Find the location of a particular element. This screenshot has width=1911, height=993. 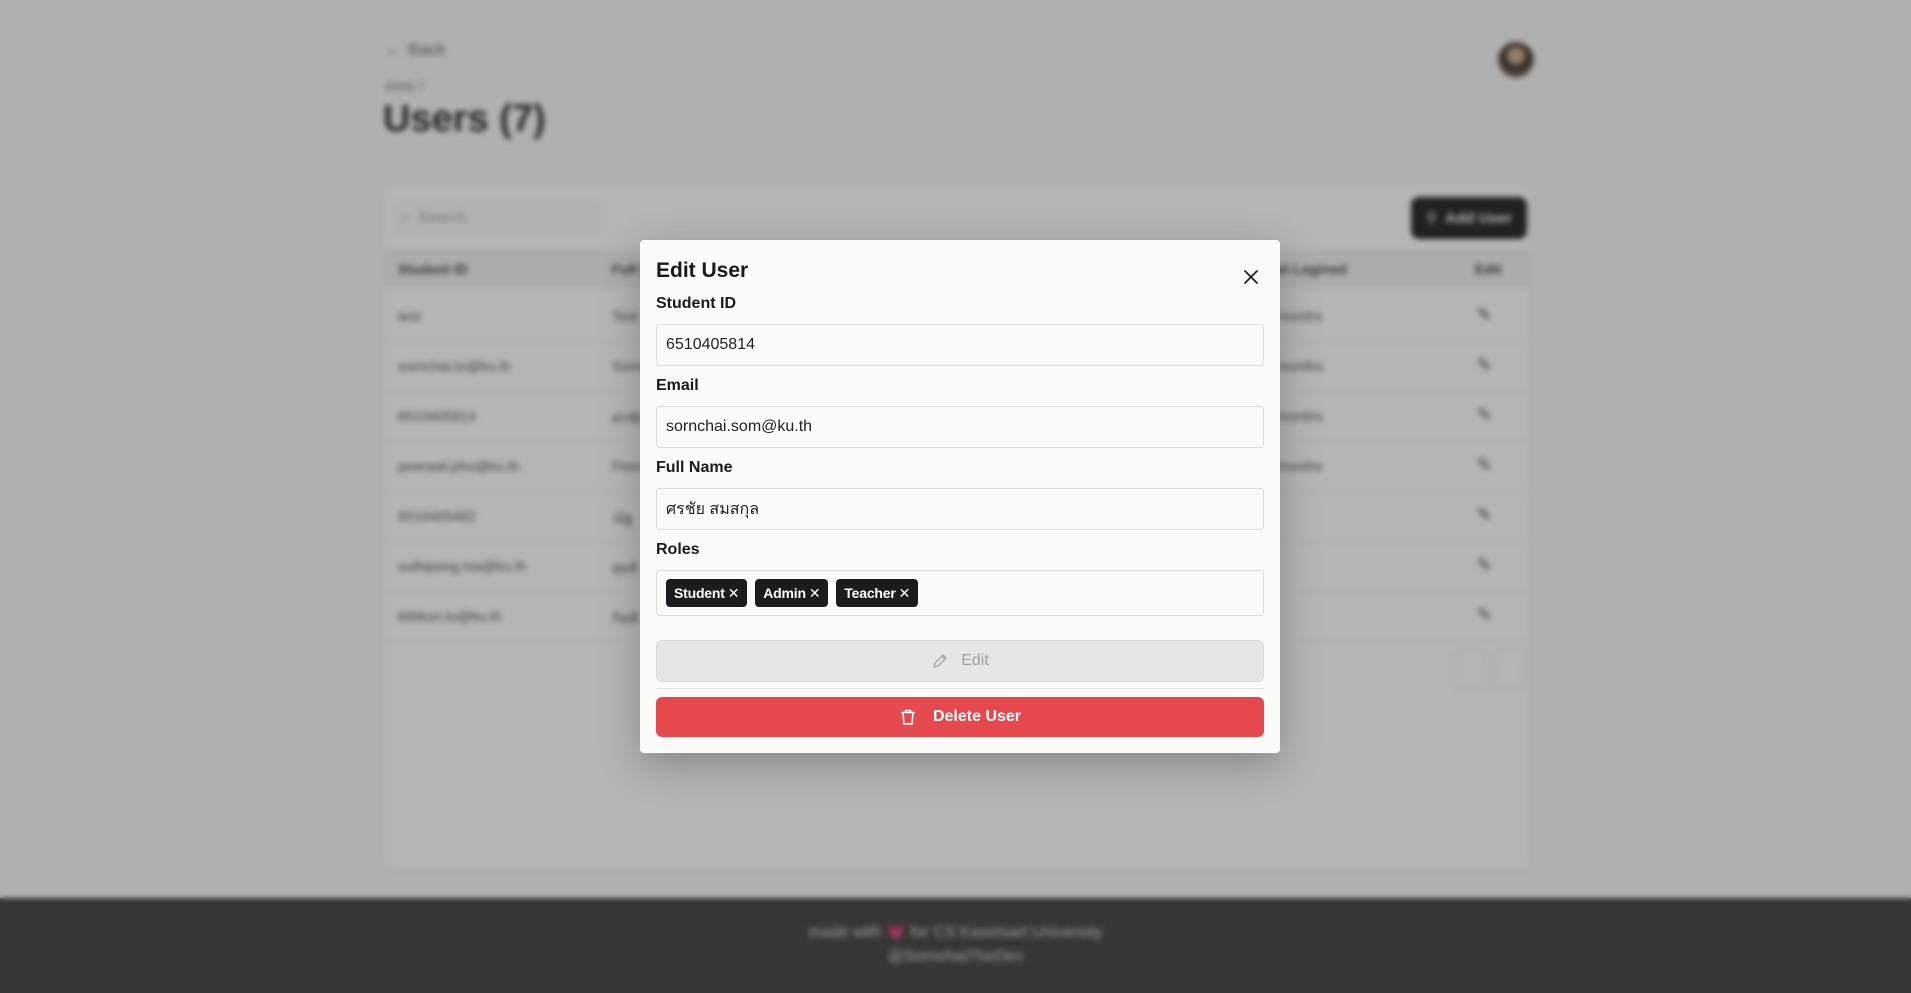

student-id-label: Student ID is located at coordinates (696, 303).